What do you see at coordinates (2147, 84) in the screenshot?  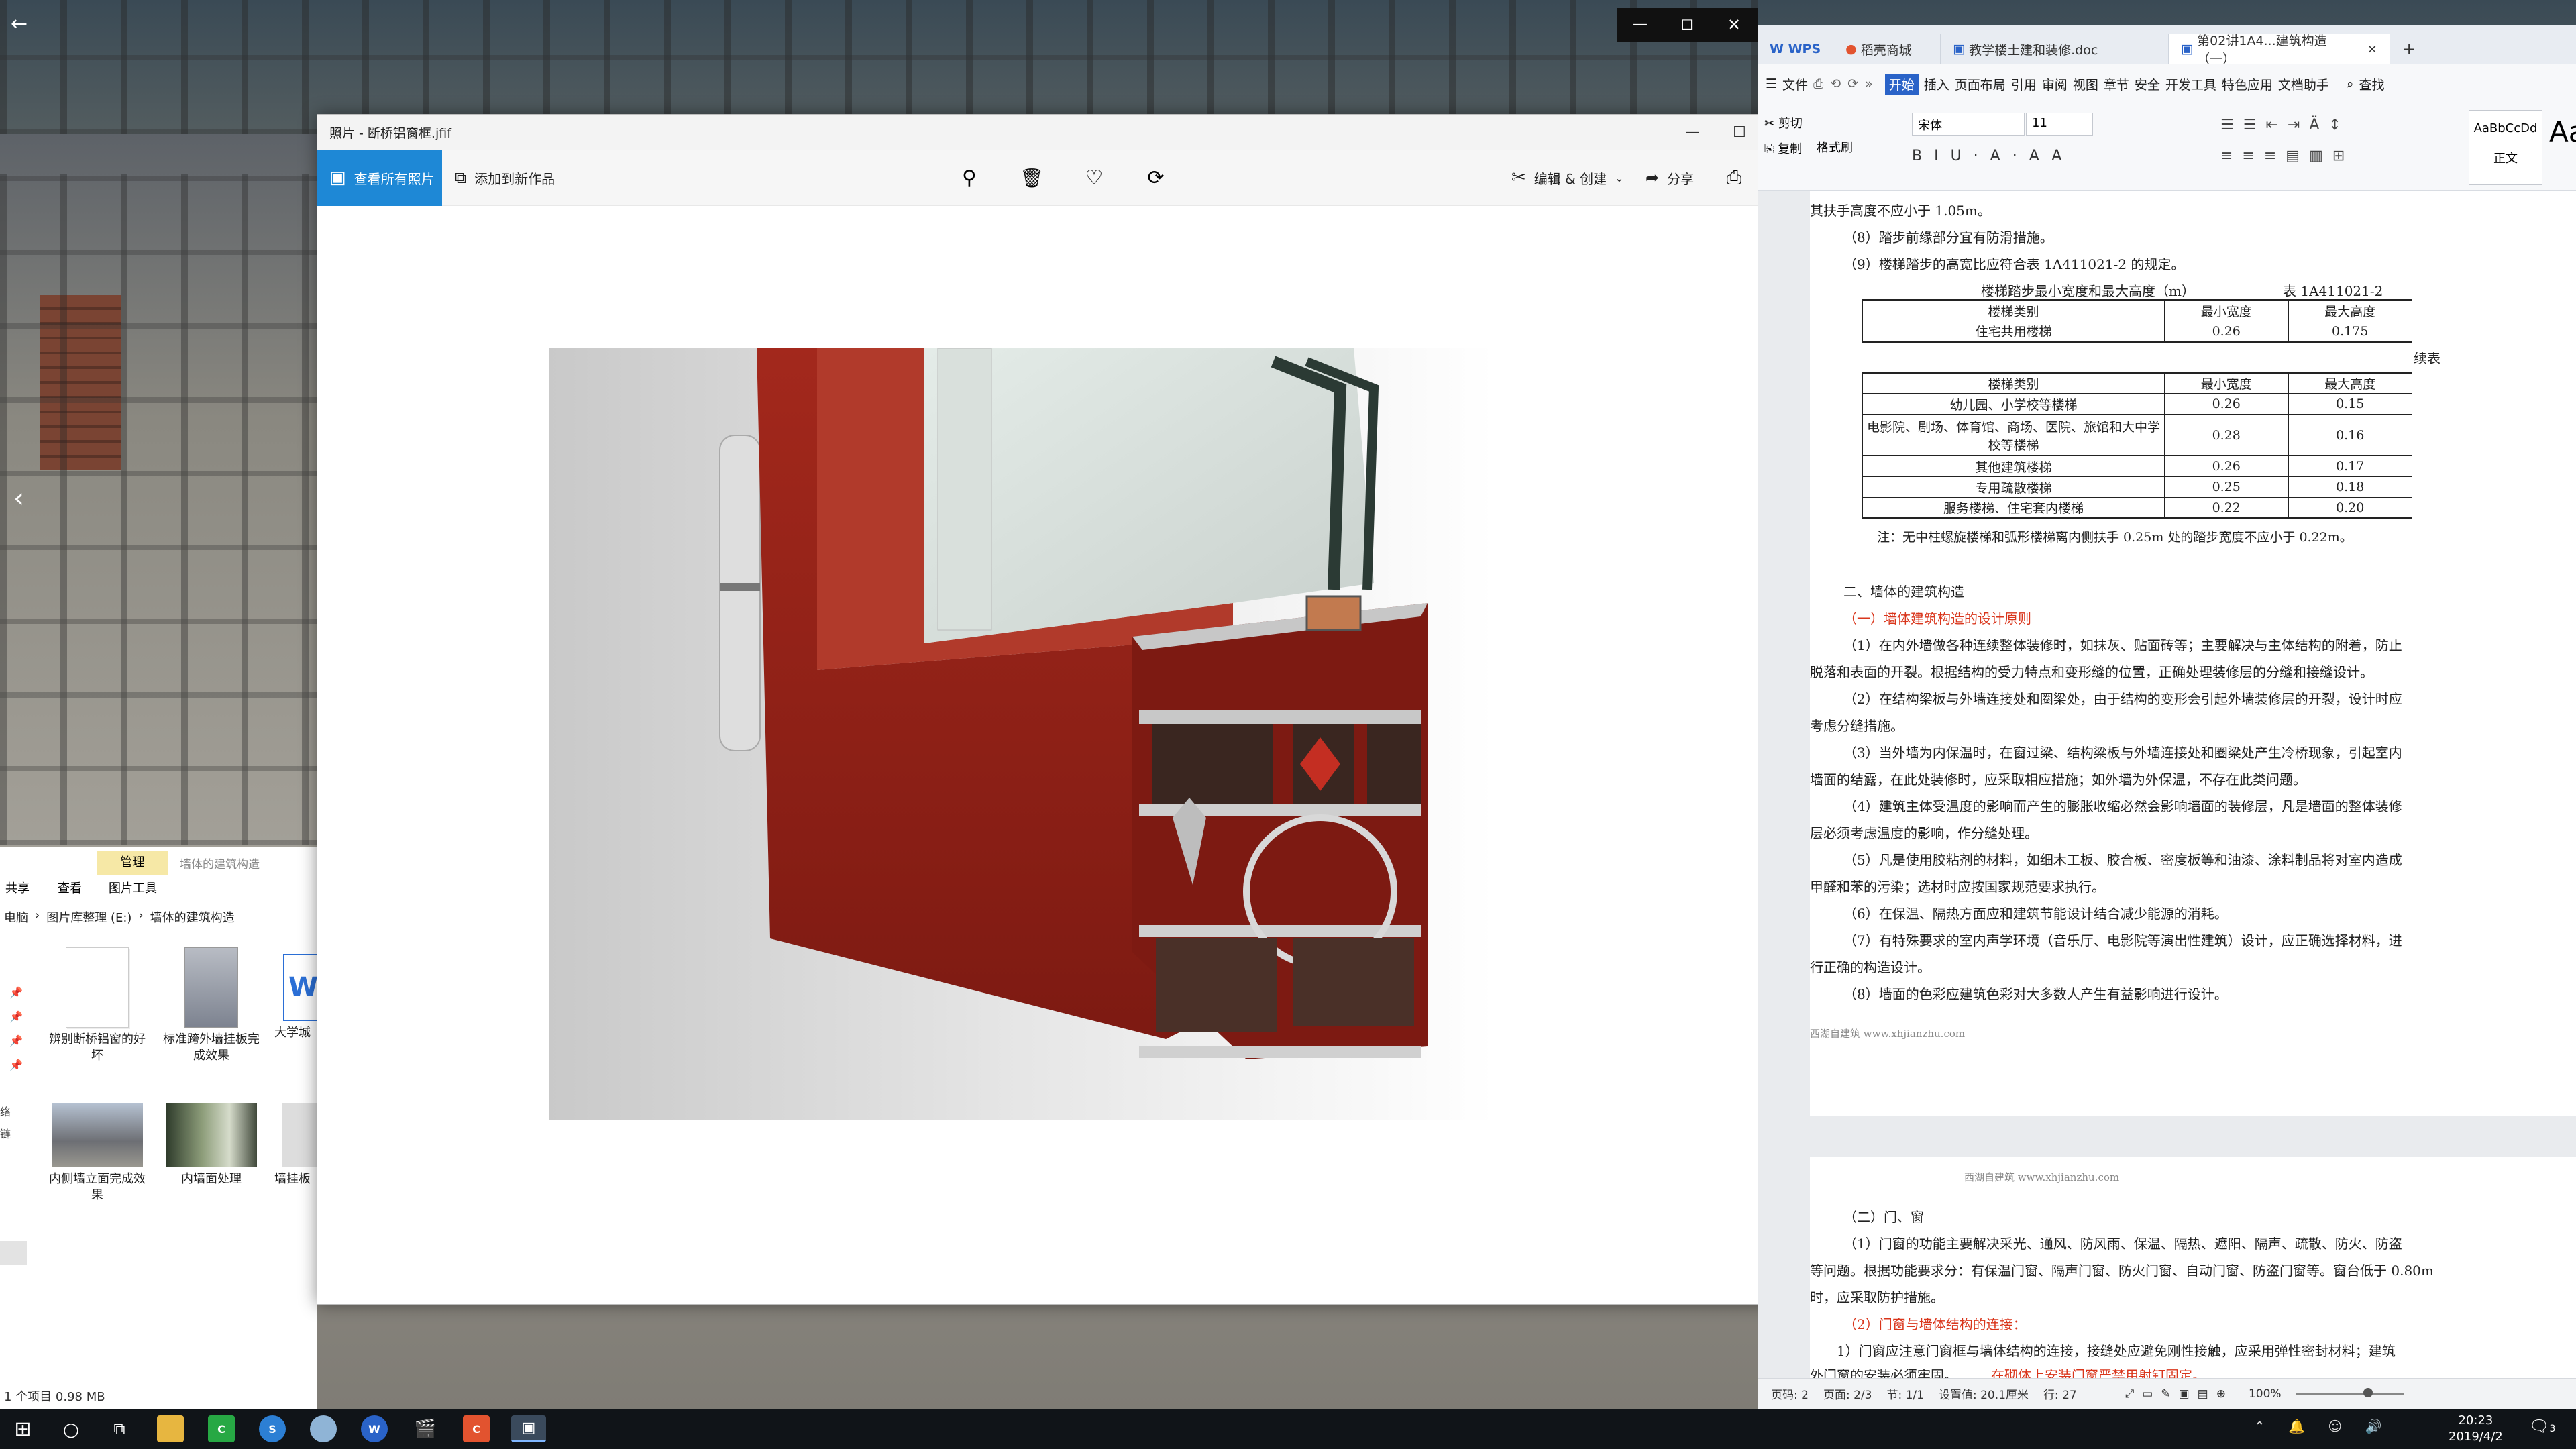 I see `menu-security: 安全` at bounding box center [2147, 84].